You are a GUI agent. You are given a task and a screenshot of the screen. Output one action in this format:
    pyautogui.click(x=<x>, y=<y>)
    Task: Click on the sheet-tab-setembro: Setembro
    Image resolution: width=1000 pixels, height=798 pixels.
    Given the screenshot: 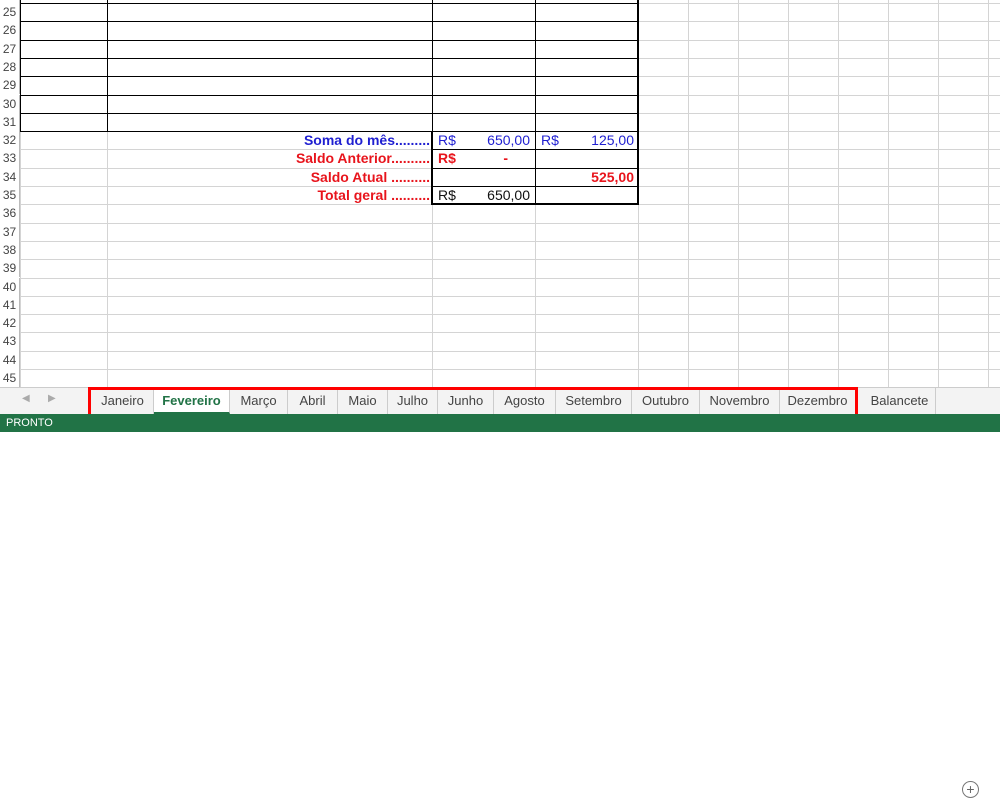 What is the action you would take?
    pyautogui.click(x=594, y=401)
    